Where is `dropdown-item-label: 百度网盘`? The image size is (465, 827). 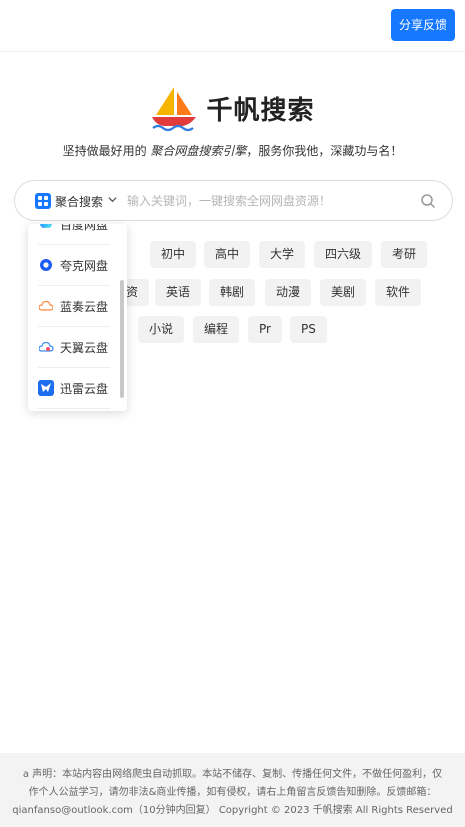
dropdown-item-label: 百度网盘 is located at coordinates (84, 228).